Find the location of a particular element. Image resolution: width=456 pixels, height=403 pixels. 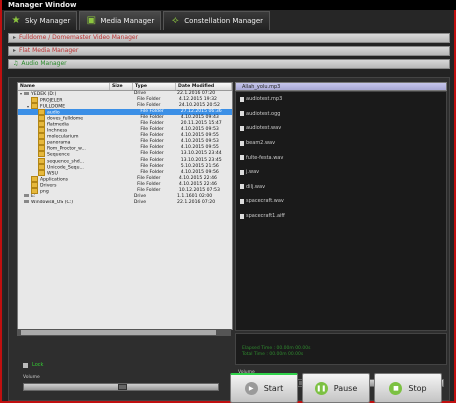

file-name: audiotest.ogg is located at coordinates (263, 113).